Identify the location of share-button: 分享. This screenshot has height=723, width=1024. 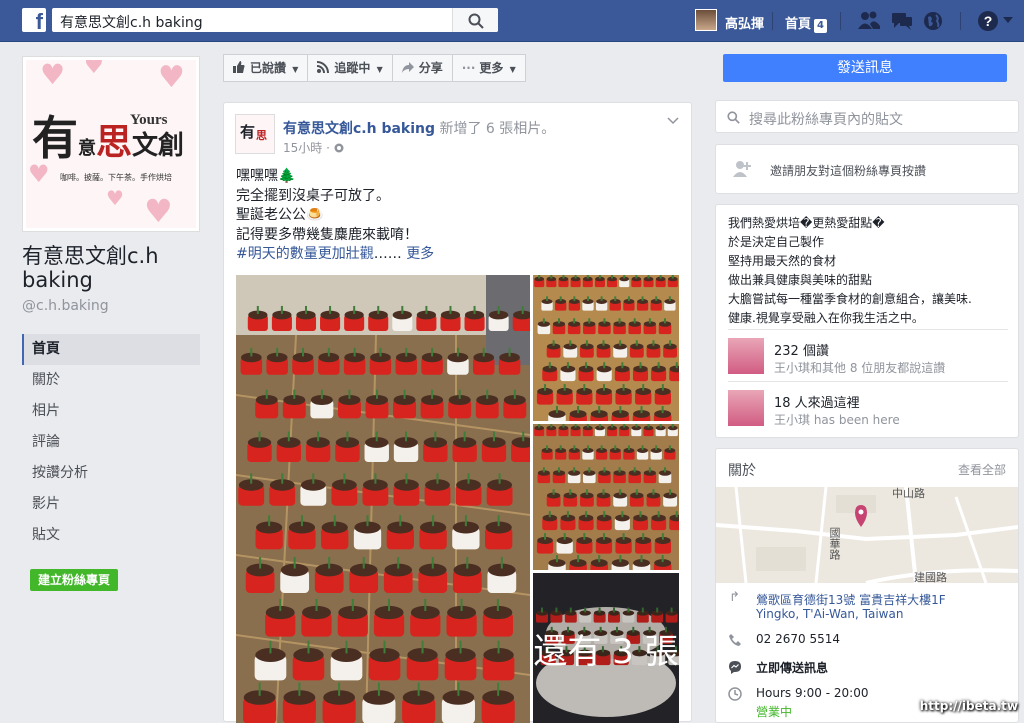
(422, 68).